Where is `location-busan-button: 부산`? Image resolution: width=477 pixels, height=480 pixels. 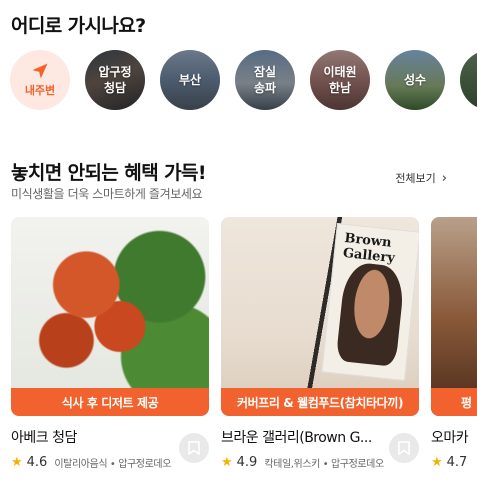
location-busan-button: 부산 is located at coordinates (190, 80).